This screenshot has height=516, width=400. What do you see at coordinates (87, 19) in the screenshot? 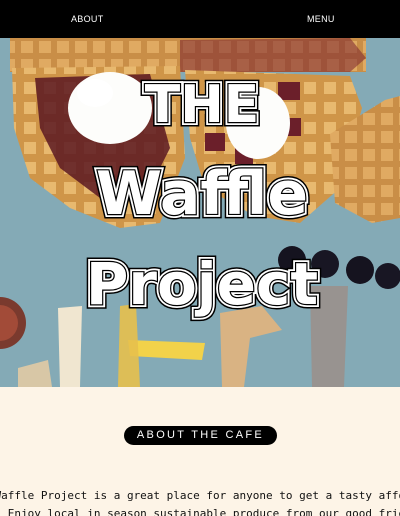
I see `nav-about-link: ABOUT` at bounding box center [87, 19].